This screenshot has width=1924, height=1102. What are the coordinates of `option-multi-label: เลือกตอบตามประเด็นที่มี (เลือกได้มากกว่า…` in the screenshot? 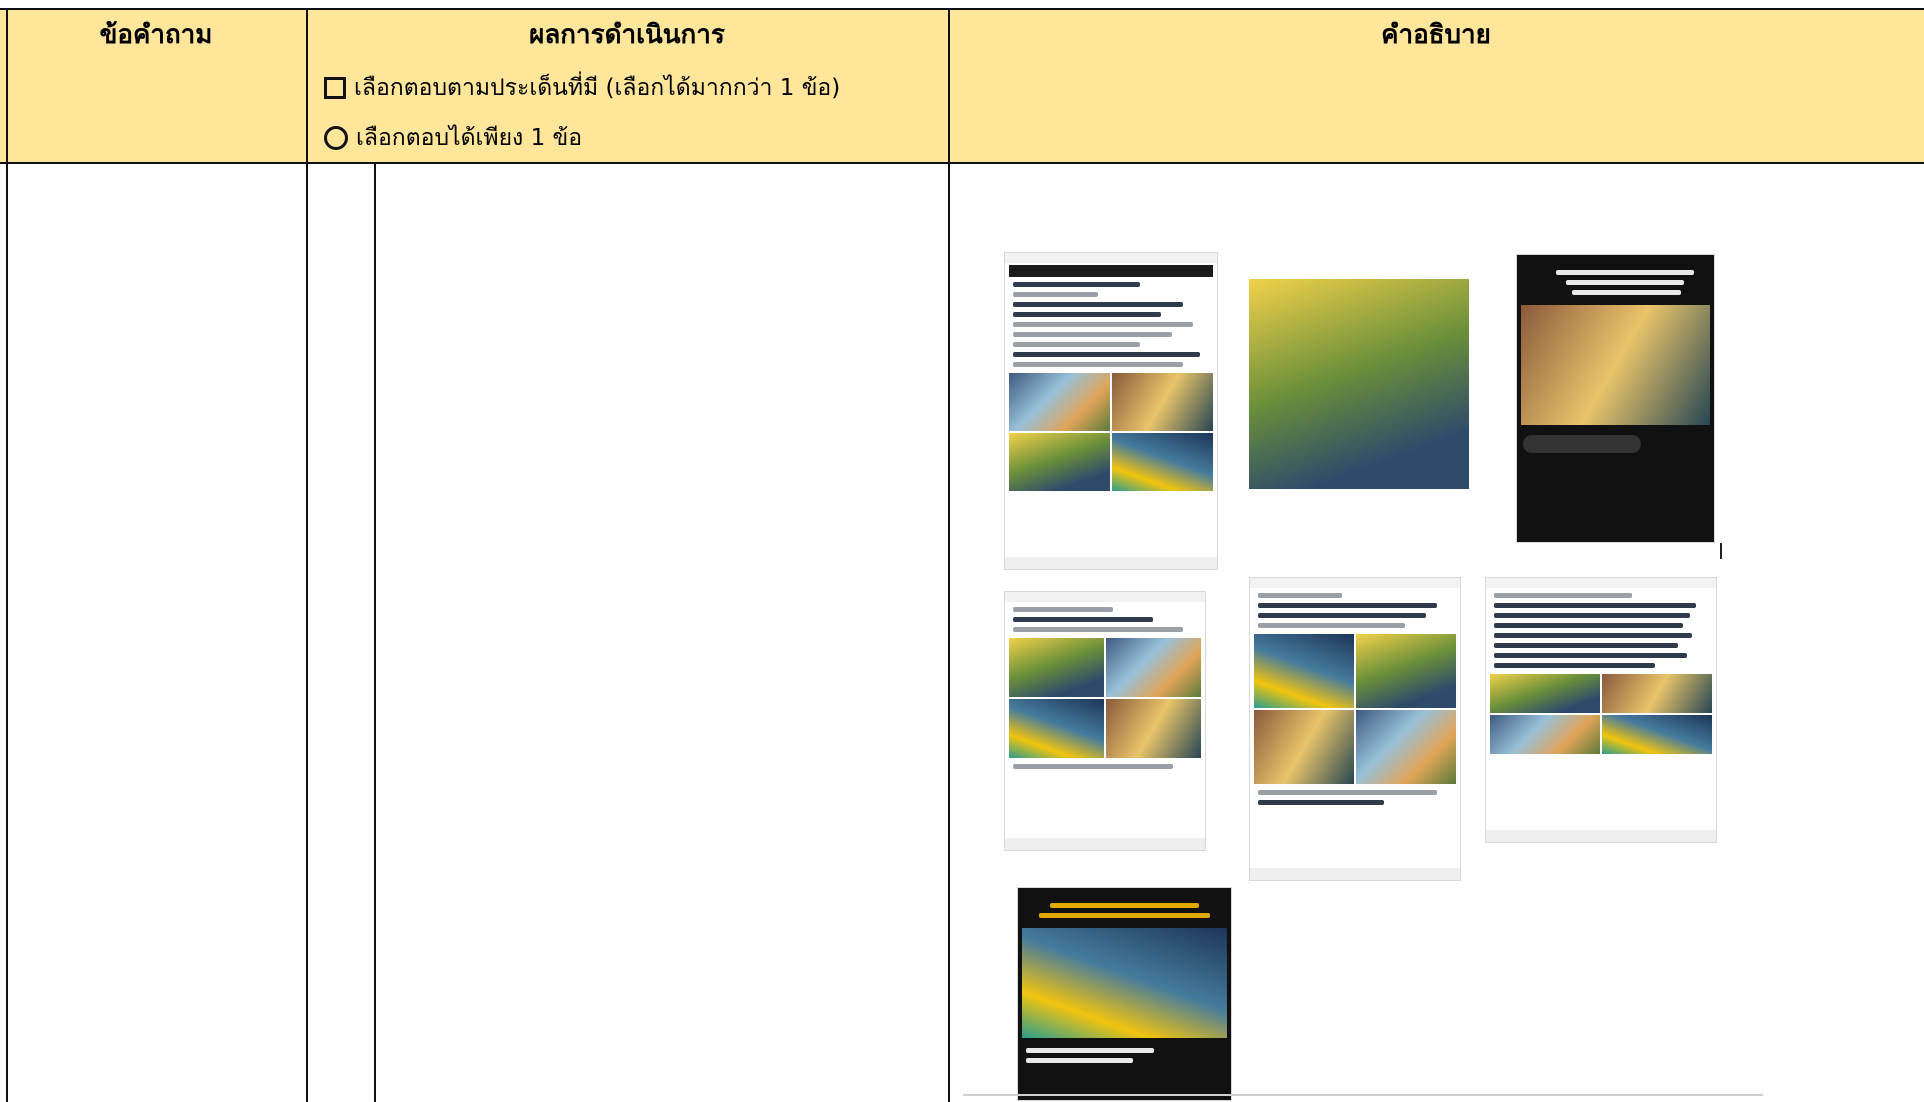 It's located at (597, 88).